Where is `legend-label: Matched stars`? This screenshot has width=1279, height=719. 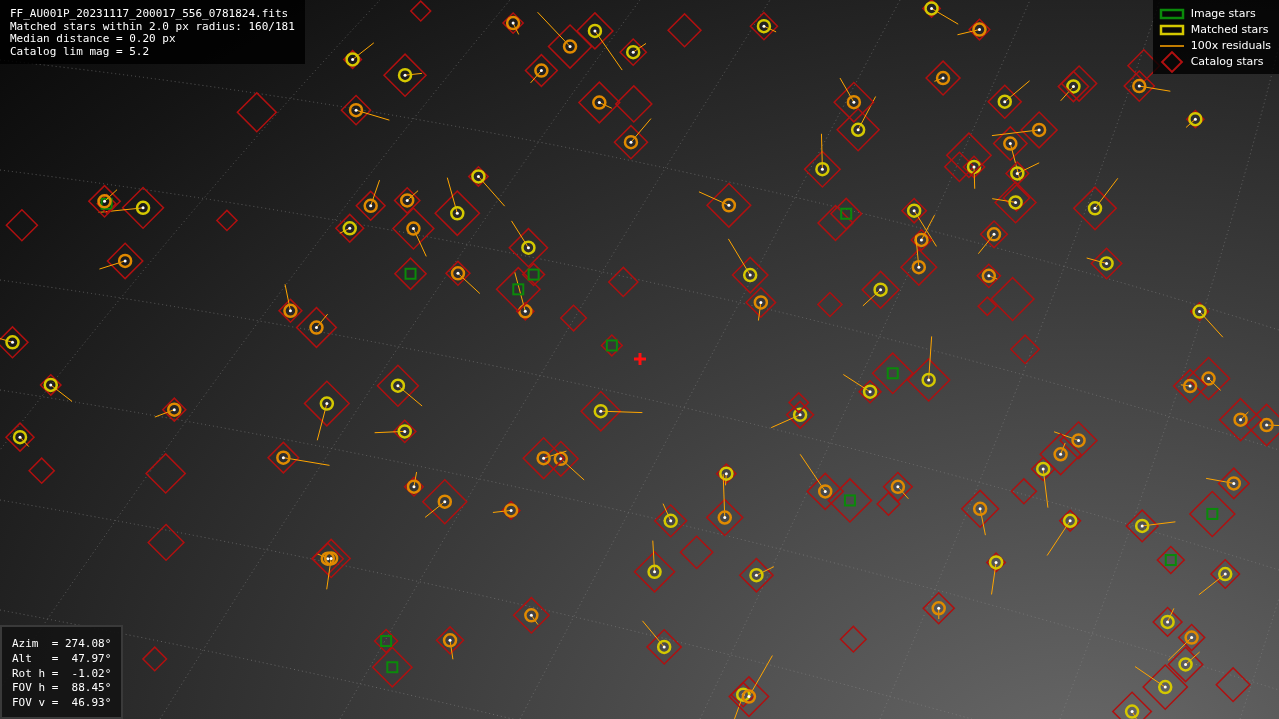 legend-label: Matched stars is located at coordinates (1229, 29).